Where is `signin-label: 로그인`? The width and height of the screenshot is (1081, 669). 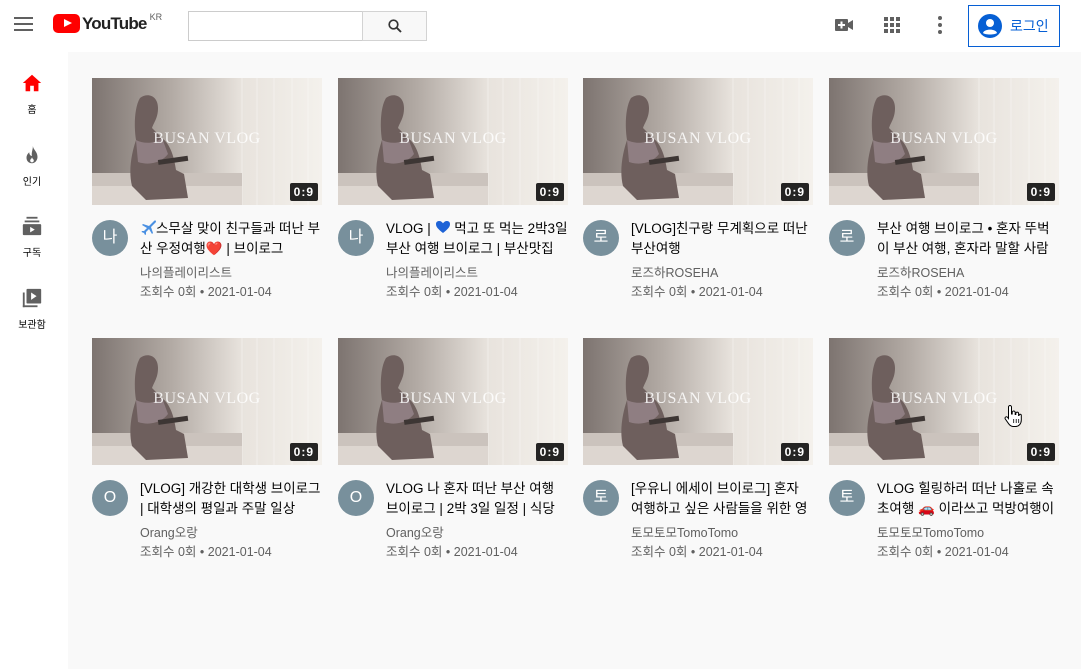
signin-label: 로그인 is located at coordinates (1029, 26).